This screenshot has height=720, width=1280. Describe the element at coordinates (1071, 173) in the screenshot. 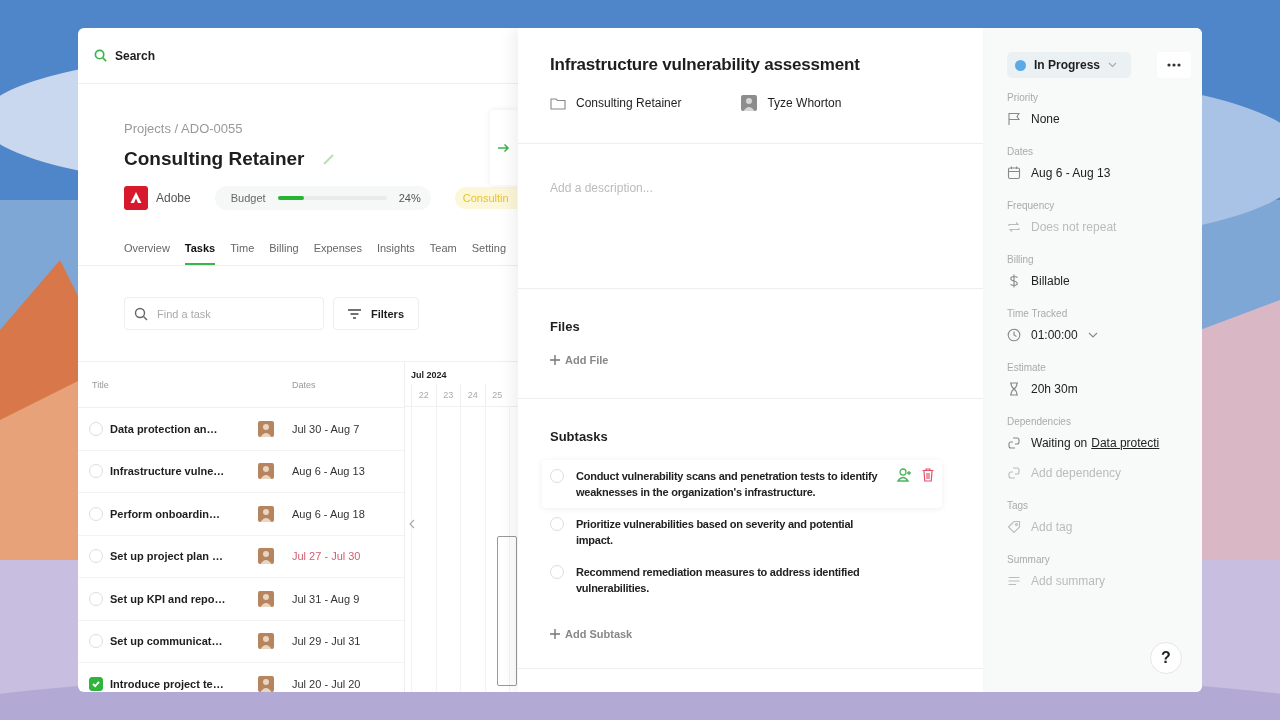

I see `field-value: Aug 6 - Aug 13` at that location.